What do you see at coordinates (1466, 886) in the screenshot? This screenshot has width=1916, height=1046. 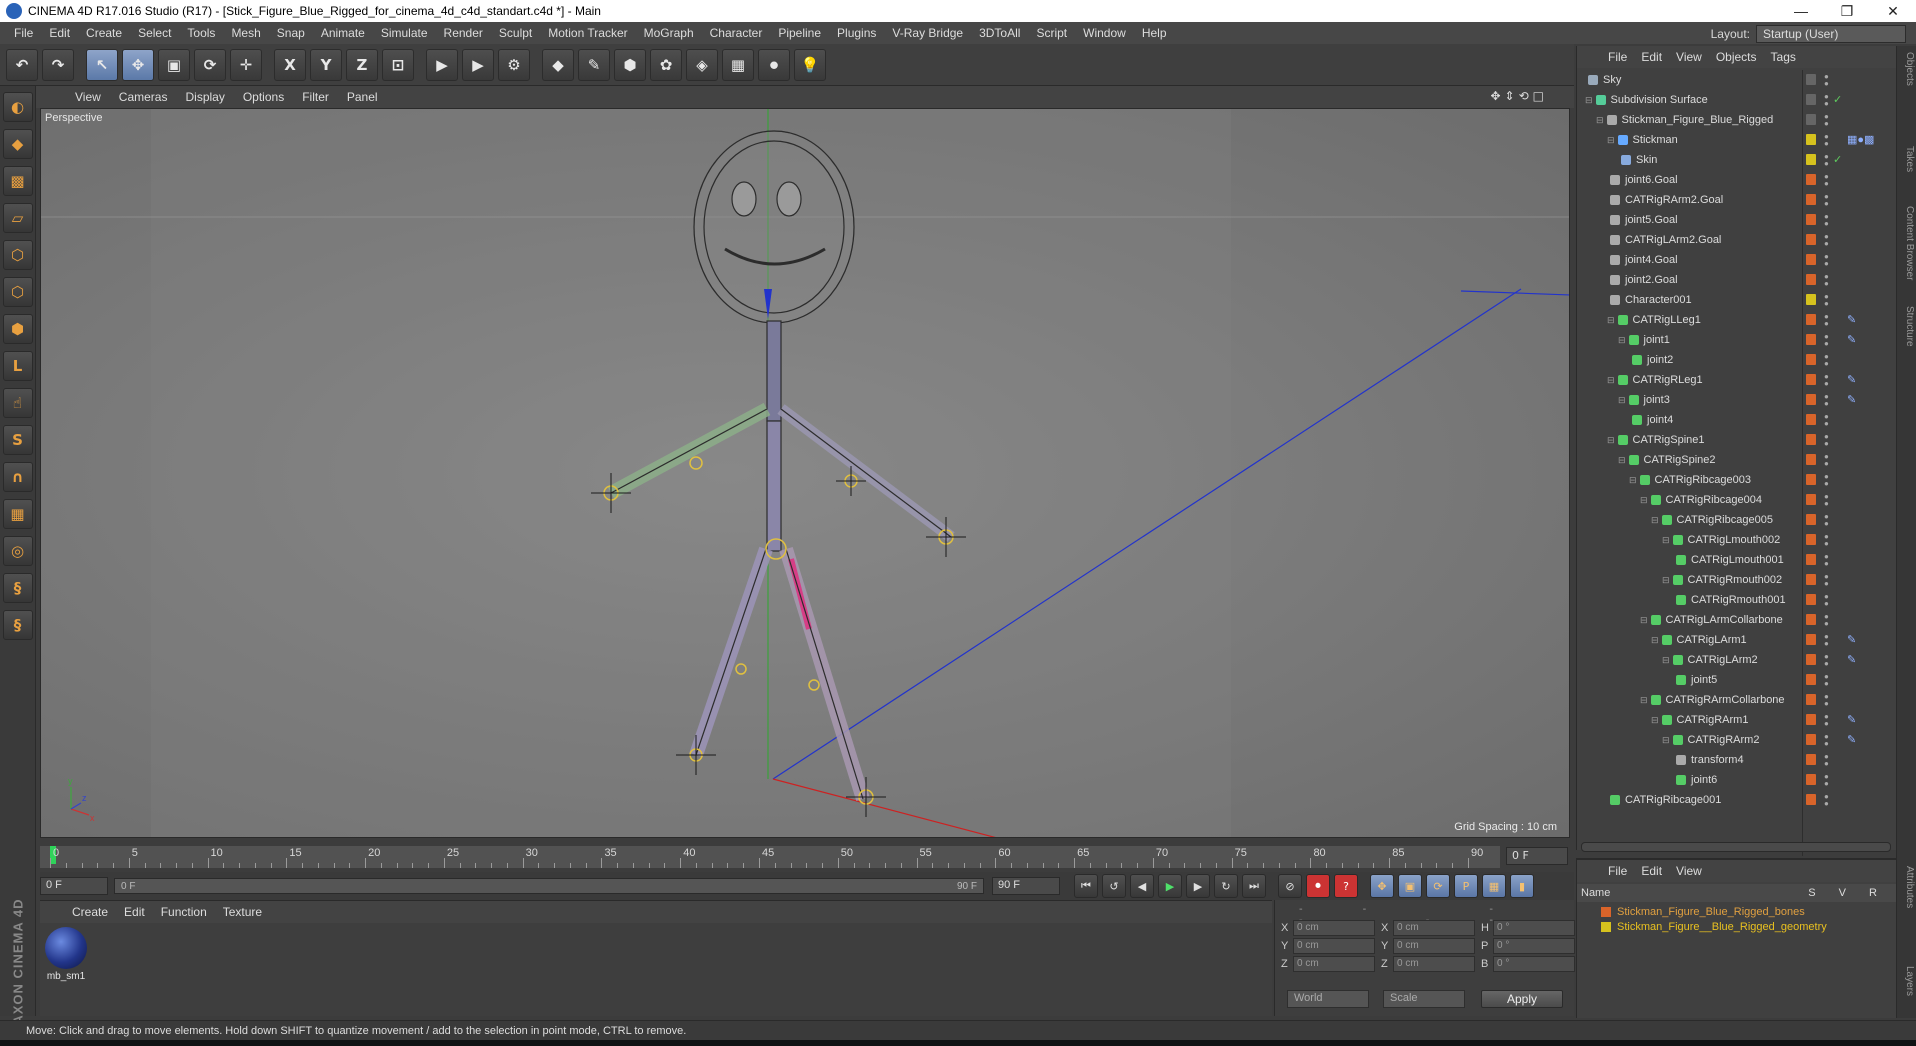 I see `key-param-icon: P` at bounding box center [1466, 886].